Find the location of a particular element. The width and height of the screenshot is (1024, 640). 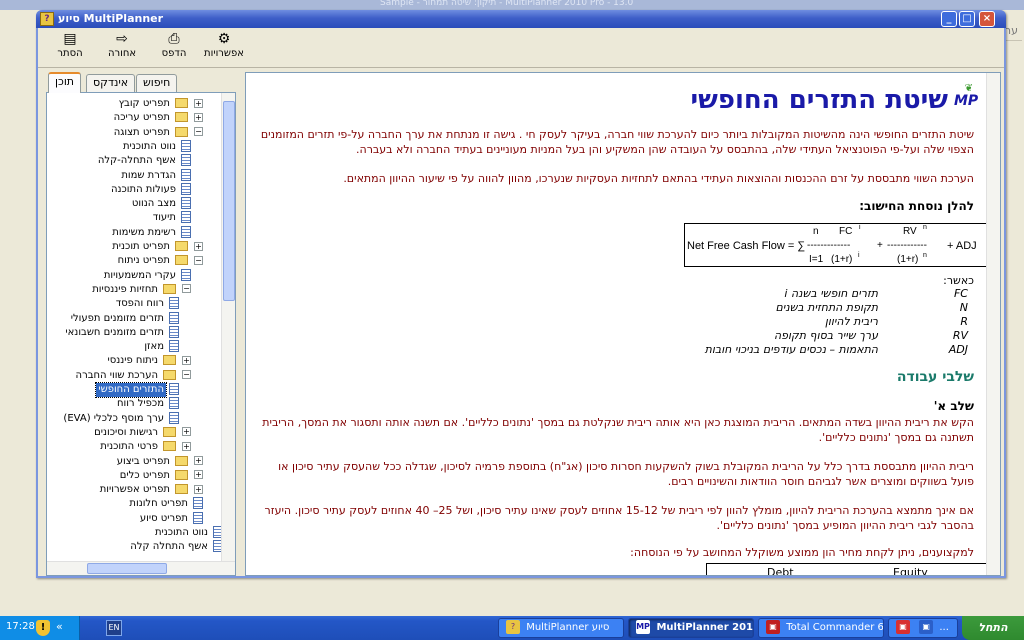

tree-horizontal-scrollbar is located at coordinates (141, 568).